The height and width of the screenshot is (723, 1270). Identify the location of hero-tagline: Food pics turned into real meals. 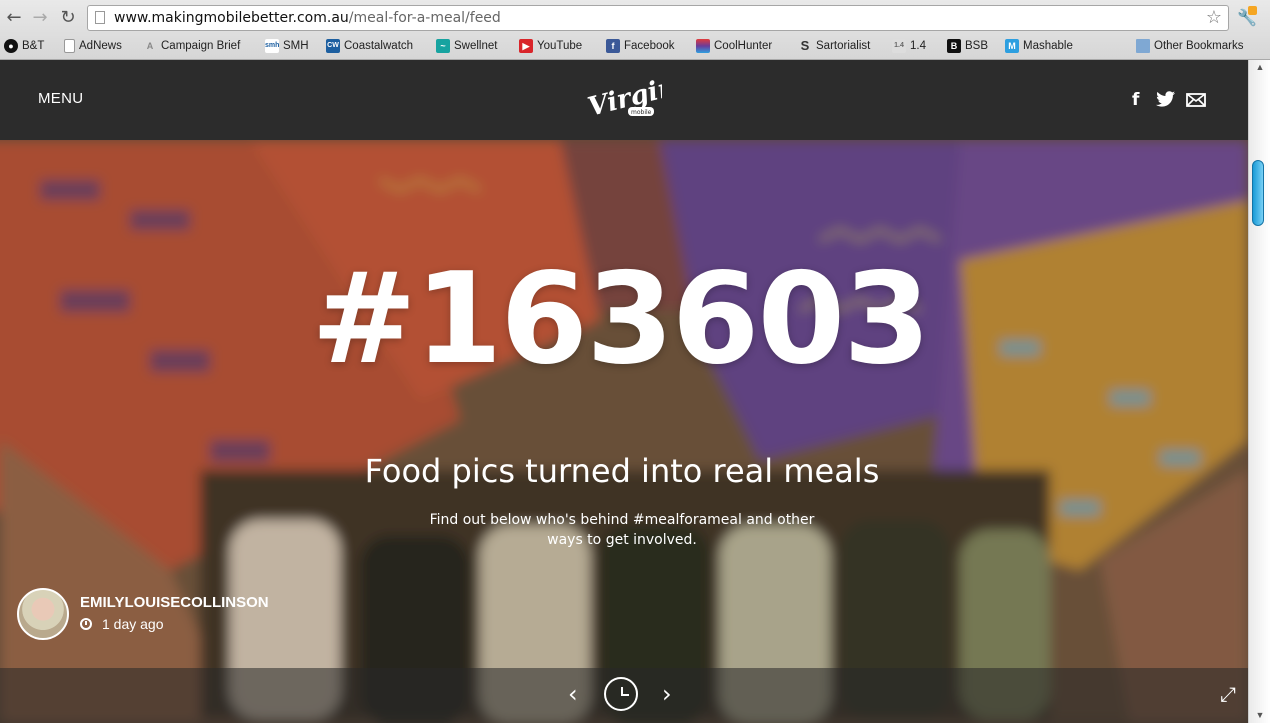
(622, 471).